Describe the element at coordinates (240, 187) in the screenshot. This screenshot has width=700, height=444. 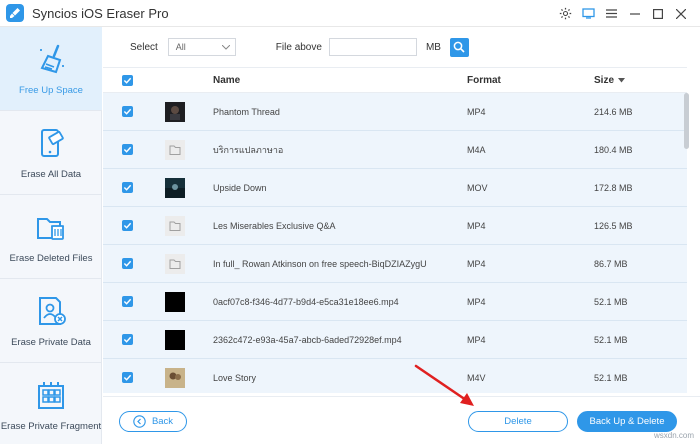
I see `file-name: Upside Down` at that location.